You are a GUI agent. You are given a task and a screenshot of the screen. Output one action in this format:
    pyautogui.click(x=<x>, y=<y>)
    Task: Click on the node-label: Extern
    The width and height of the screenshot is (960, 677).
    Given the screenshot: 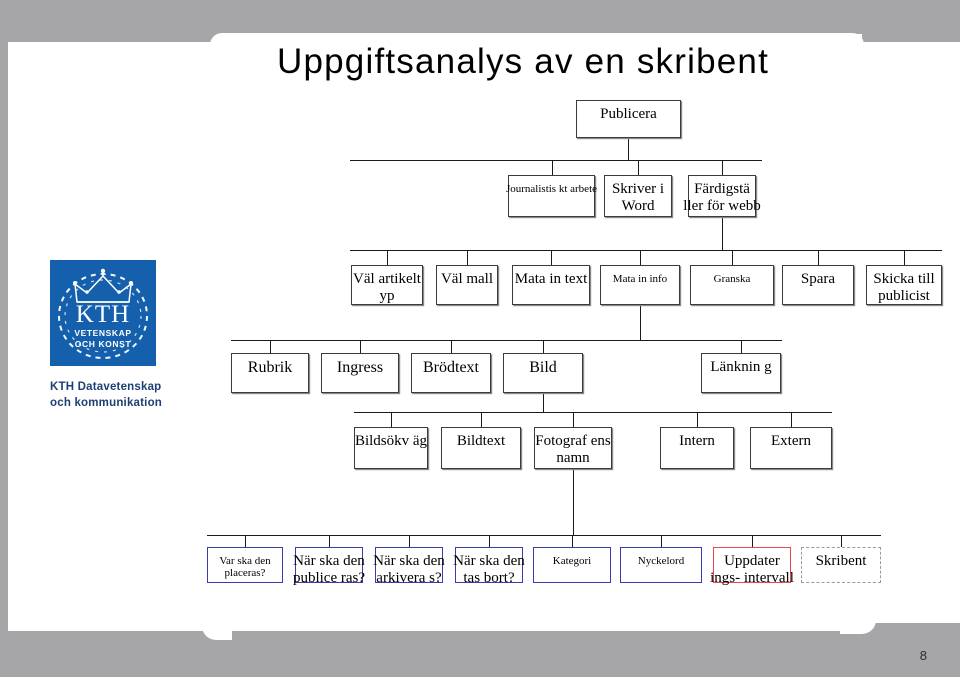 What is the action you would take?
    pyautogui.click(x=791, y=441)
    